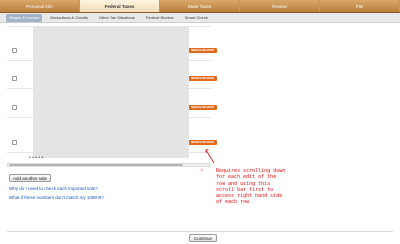 Image resolution: width=400 pixels, height=244 pixels. Describe the element at coordinates (160, 18) in the screenshot. I see `subtab-federal-review: Federal Review` at that location.